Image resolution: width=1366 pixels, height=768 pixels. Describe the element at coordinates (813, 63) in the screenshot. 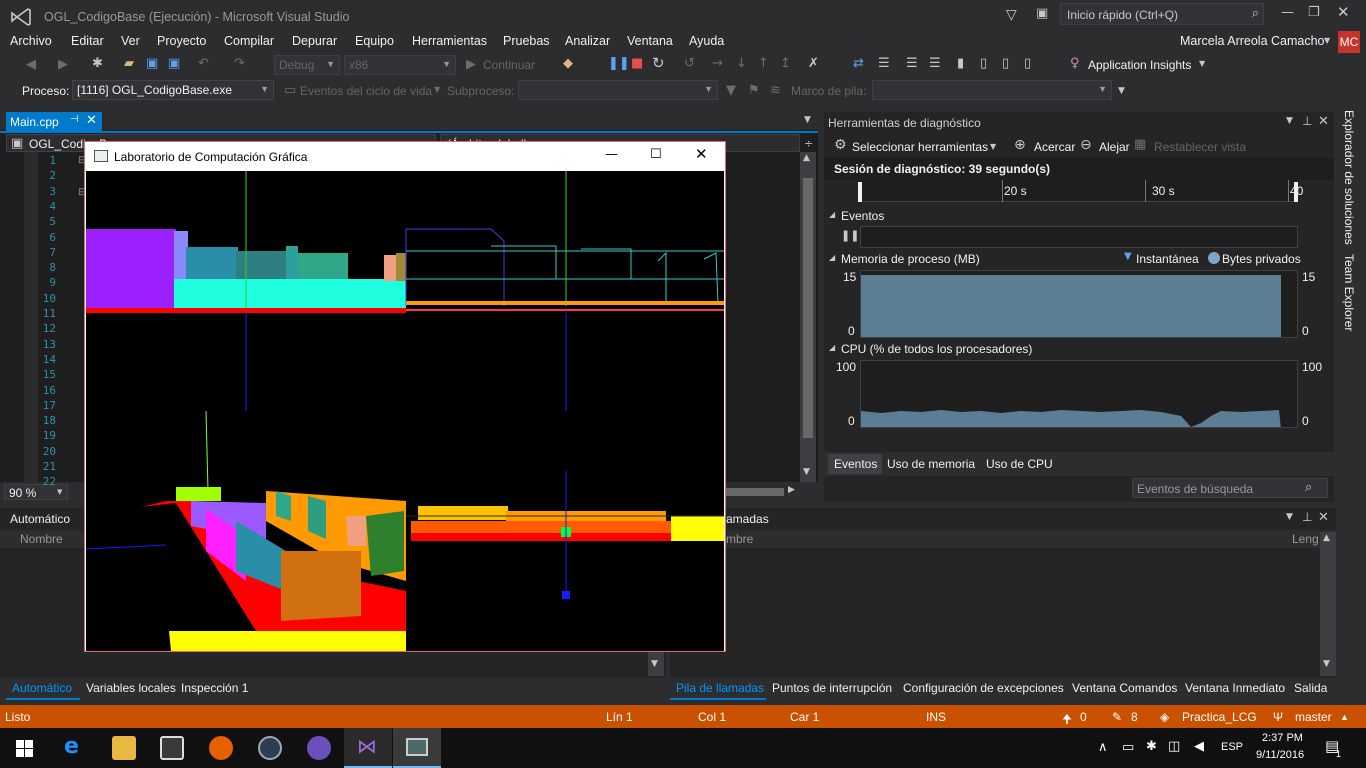

I see `breakpoint-toggle-icon: ✗` at that location.